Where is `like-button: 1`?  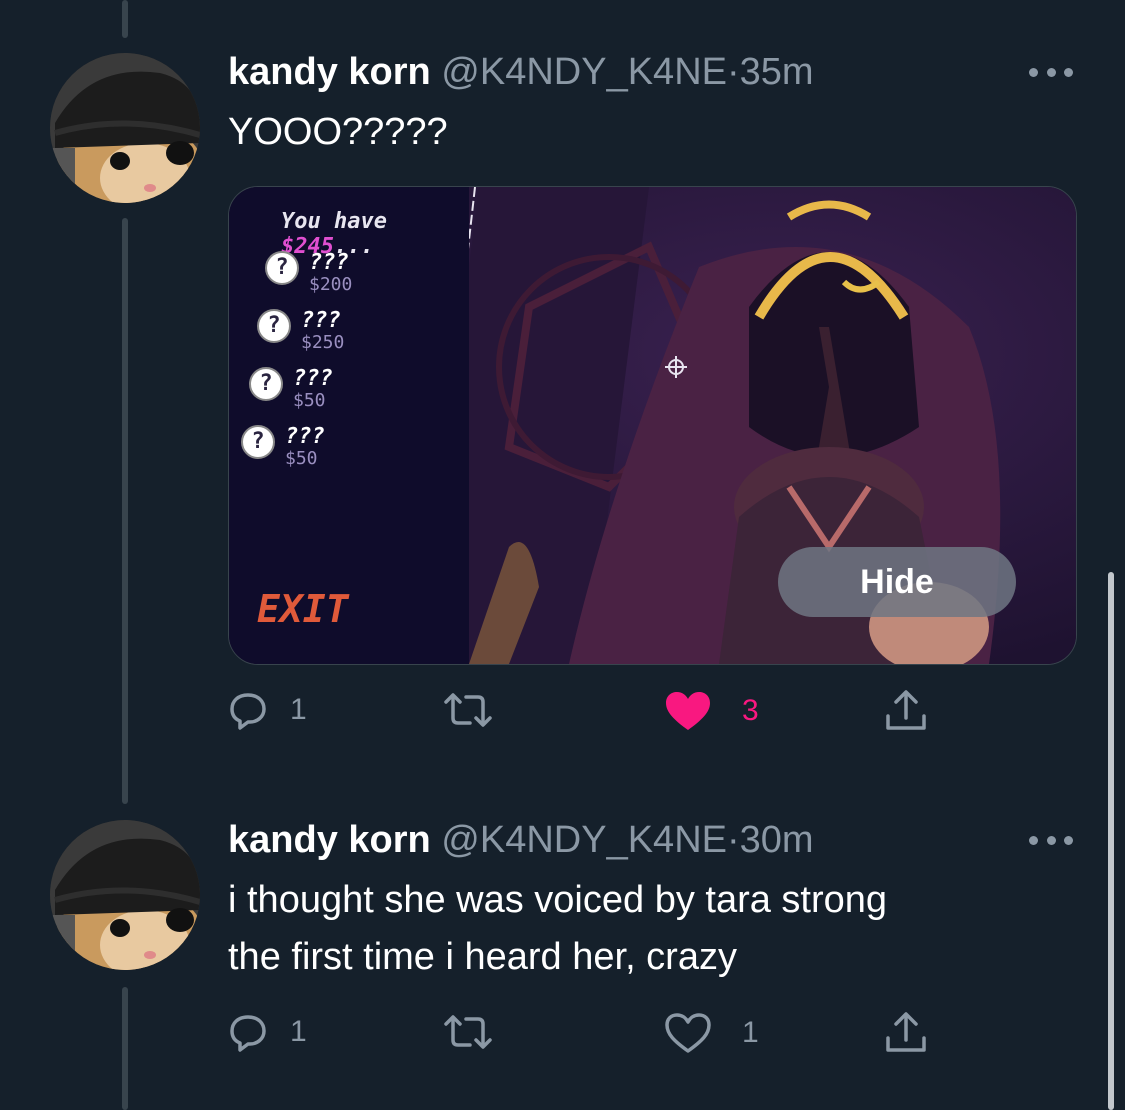 like-button: 1 is located at coordinates (711, 1033).